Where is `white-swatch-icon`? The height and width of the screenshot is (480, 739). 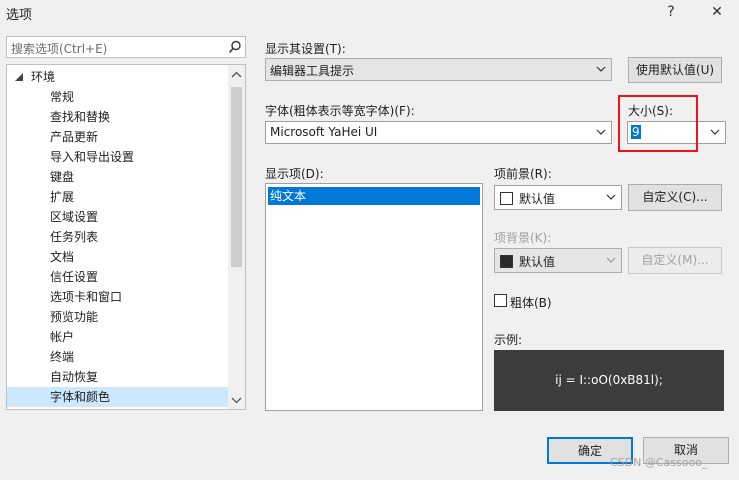
white-swatch-icon is located at coordinates (506, 198).